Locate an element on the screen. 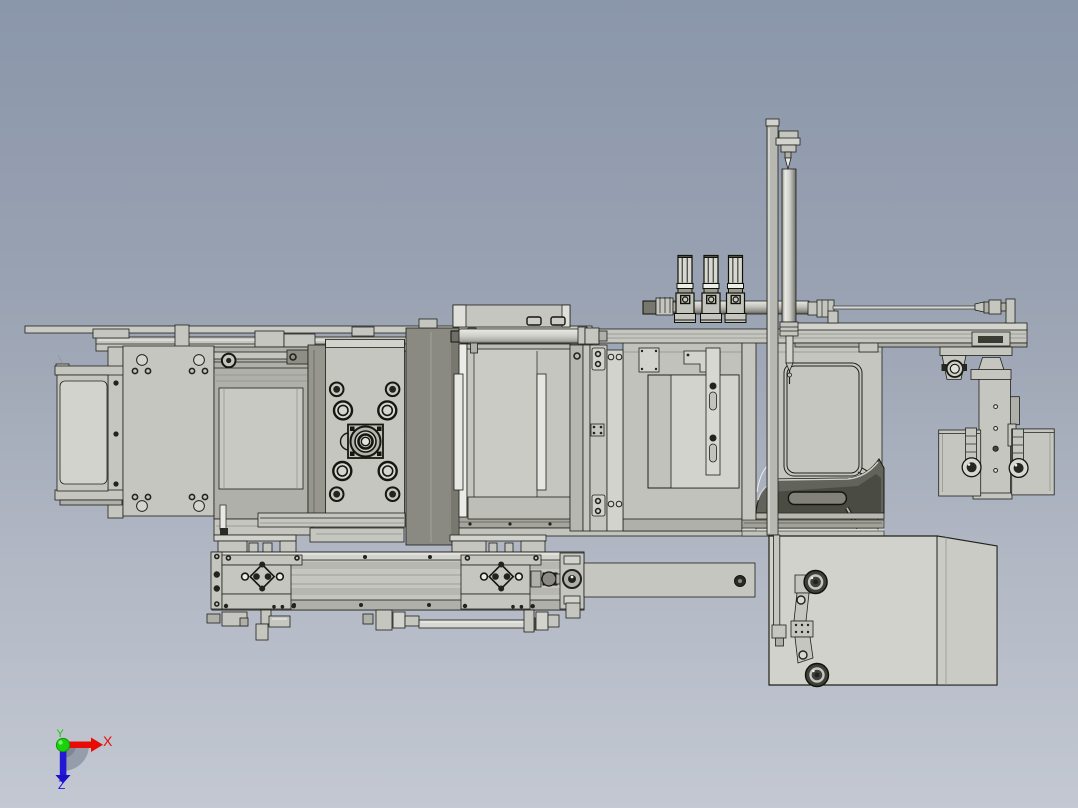 Image resolution: width=1078 pixels, height=808 pixels. svg-text: X is located at coordinates (108, 741).